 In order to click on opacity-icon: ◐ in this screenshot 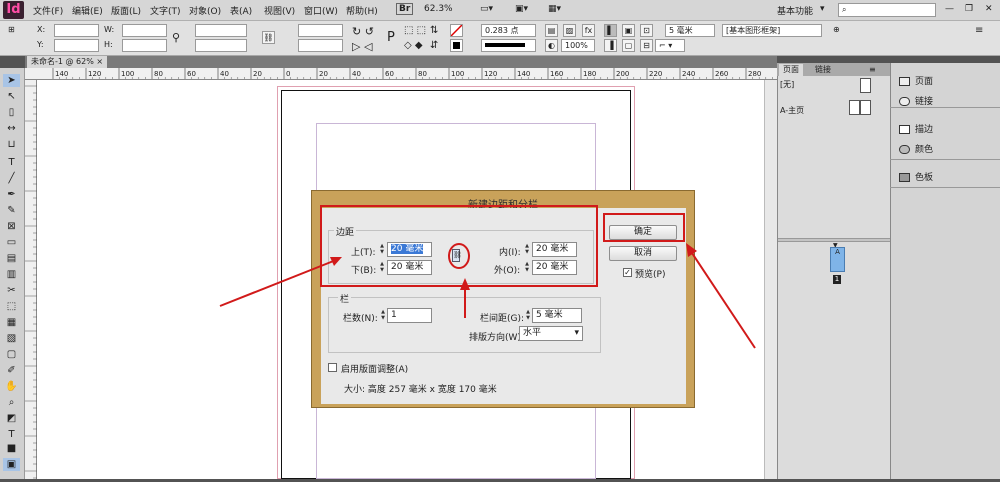, I will do `click(551, 45)`.